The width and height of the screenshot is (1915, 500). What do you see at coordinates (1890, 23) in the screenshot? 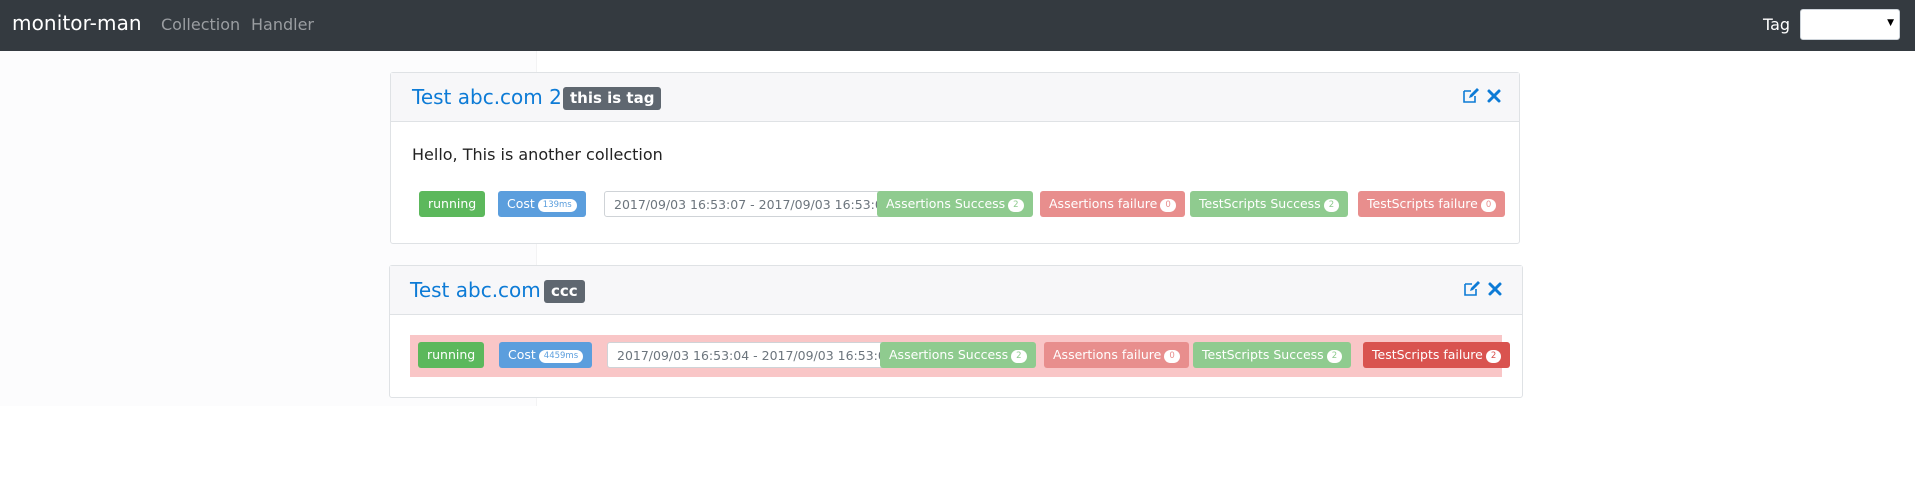
I see `chevron-down-icon: ▼` at bounding box center [1890, 23].